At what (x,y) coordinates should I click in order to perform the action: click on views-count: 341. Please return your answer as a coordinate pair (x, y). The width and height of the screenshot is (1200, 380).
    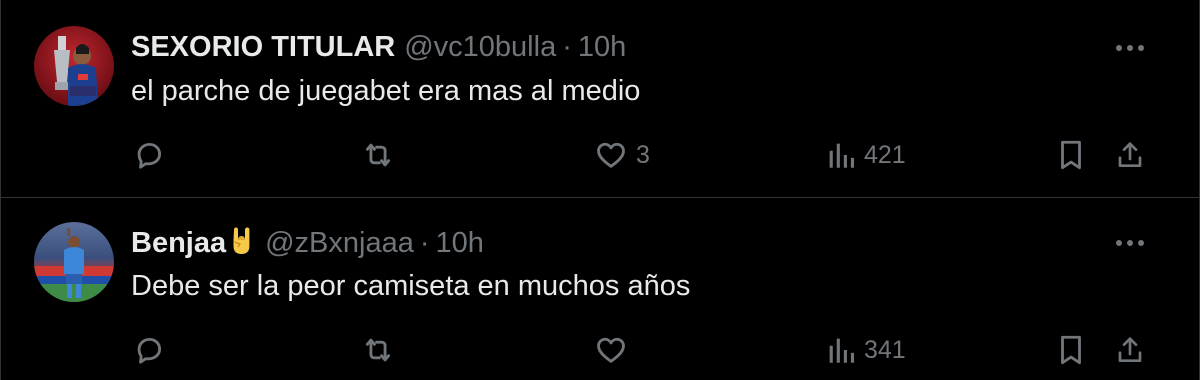
    Looking at the image, I should click on (885, 349).